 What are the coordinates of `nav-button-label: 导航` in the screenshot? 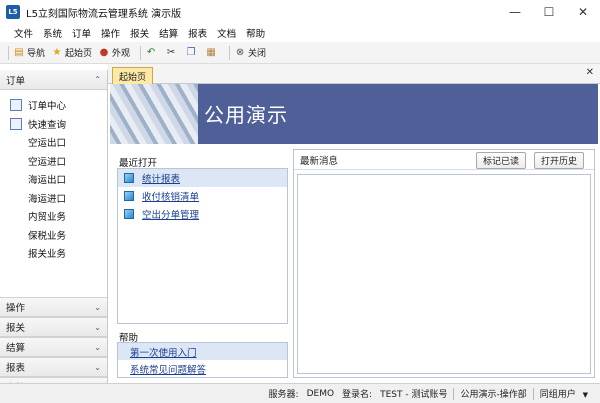 It's located at (36, 54).